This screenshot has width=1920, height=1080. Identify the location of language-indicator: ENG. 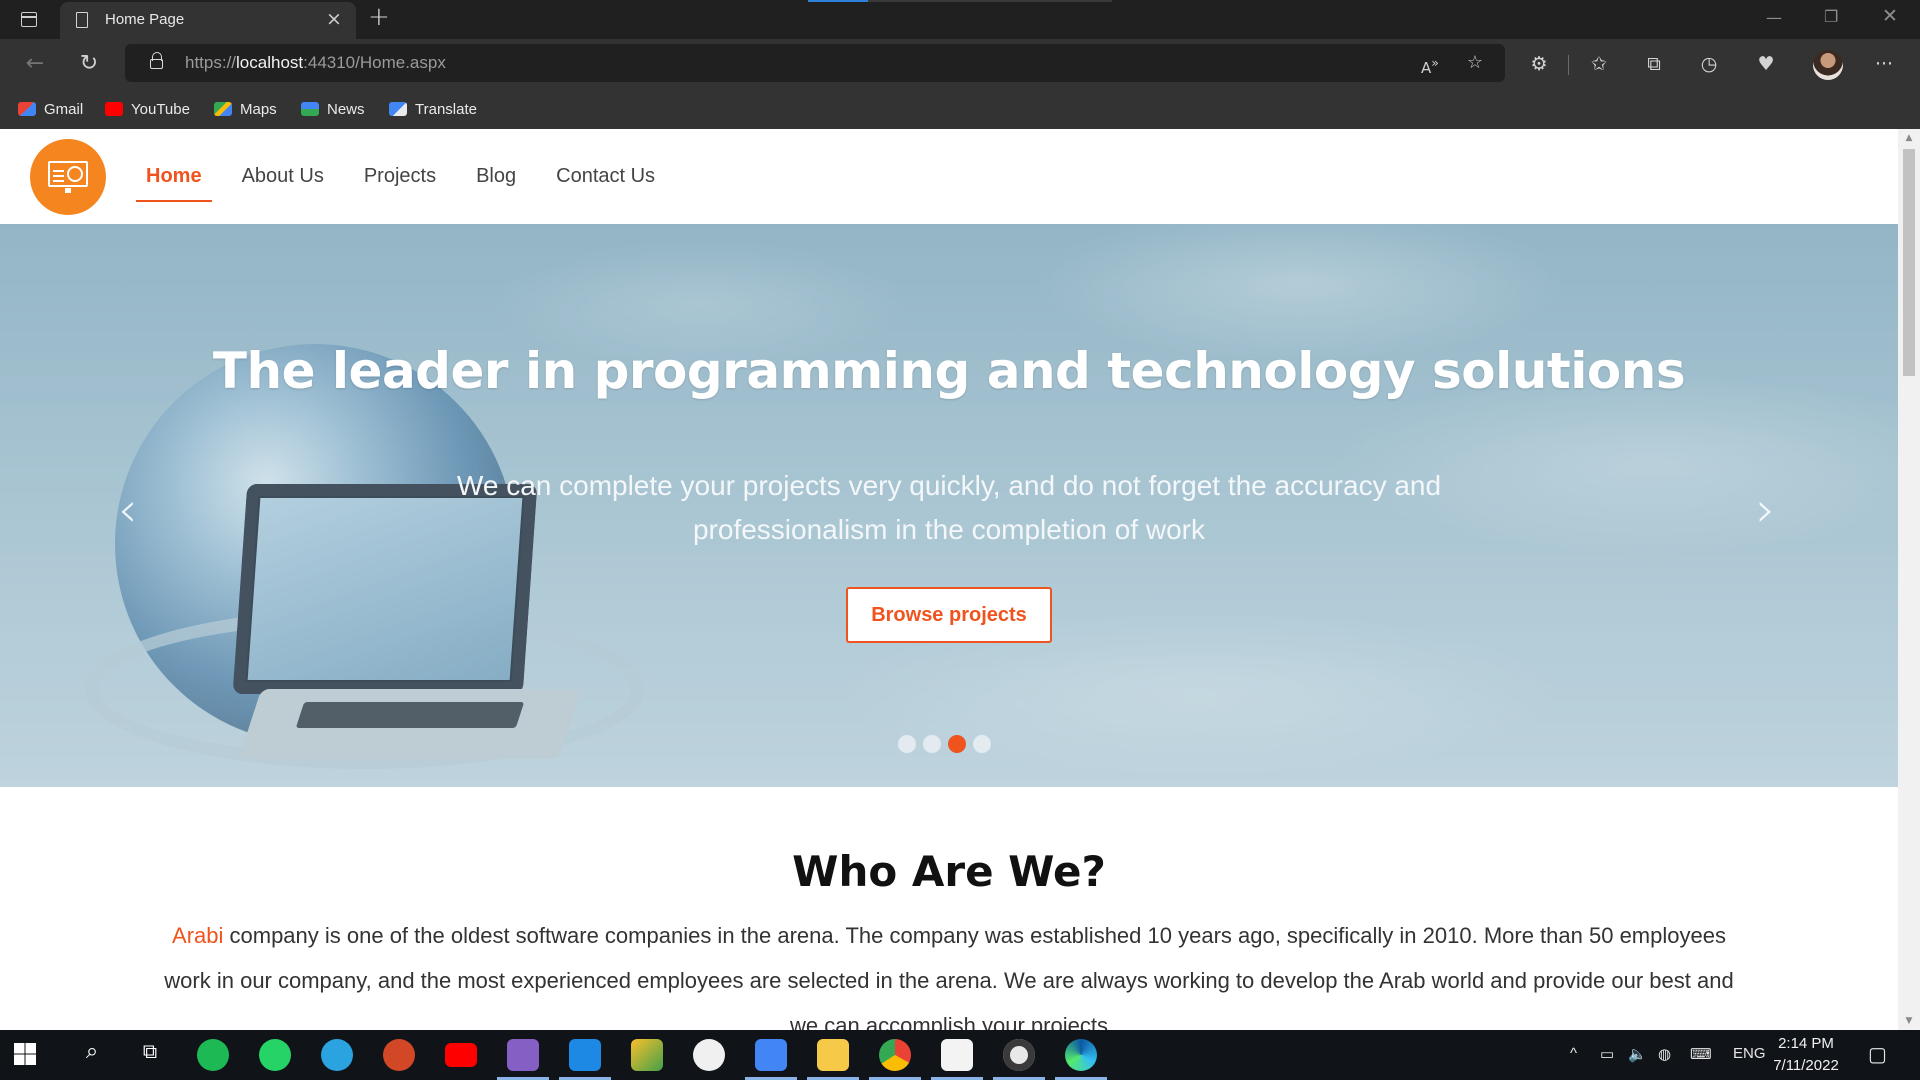
(1749, 1053).